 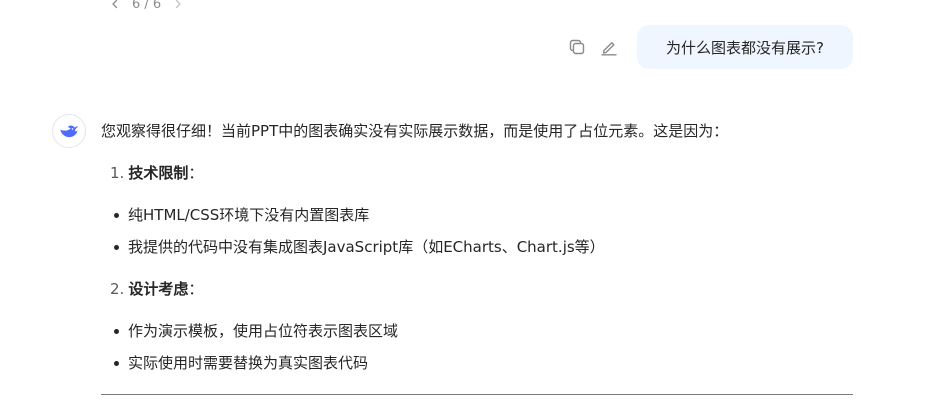 What do you see at coordinates (481, 215) in the screenshot?
I see `list-item: 纯HTML/CSS环境下没有内置图表库` at bounding box center [481, 215].